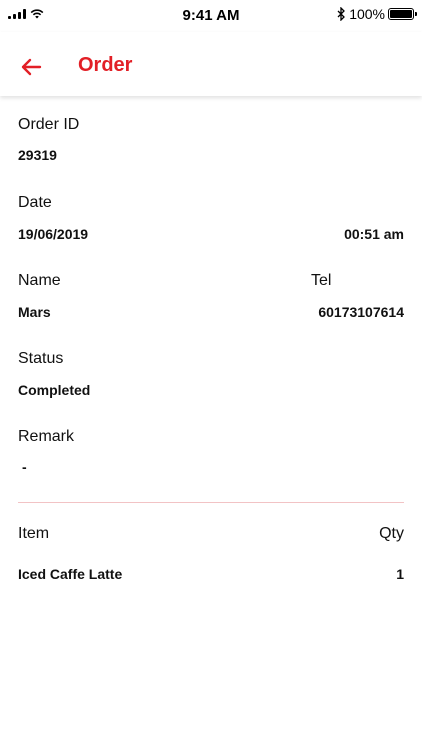  What do you see at coordinates (53, 234) in the screenshot?
I see `date-value: 19/06/2019` at bounding box center [53, 234].